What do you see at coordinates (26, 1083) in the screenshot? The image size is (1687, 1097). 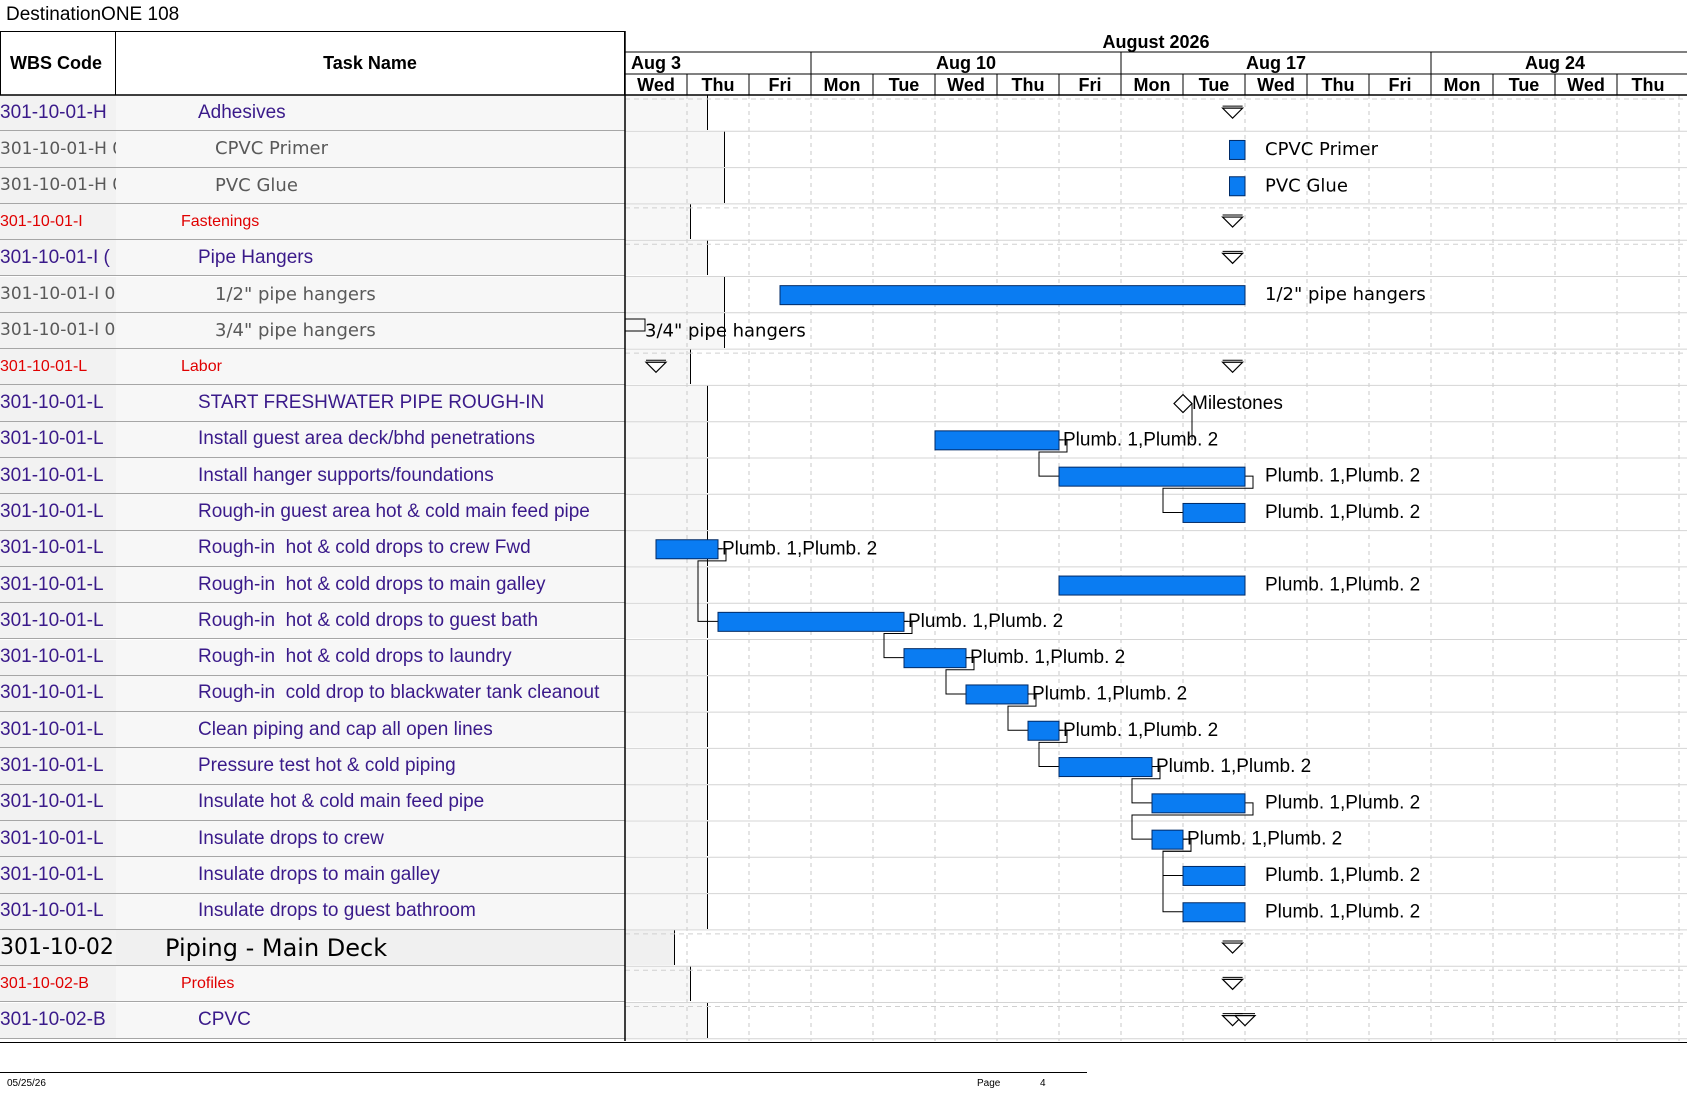 I see `footer-date: 05/25/26` at bounding box center [26, 1083].